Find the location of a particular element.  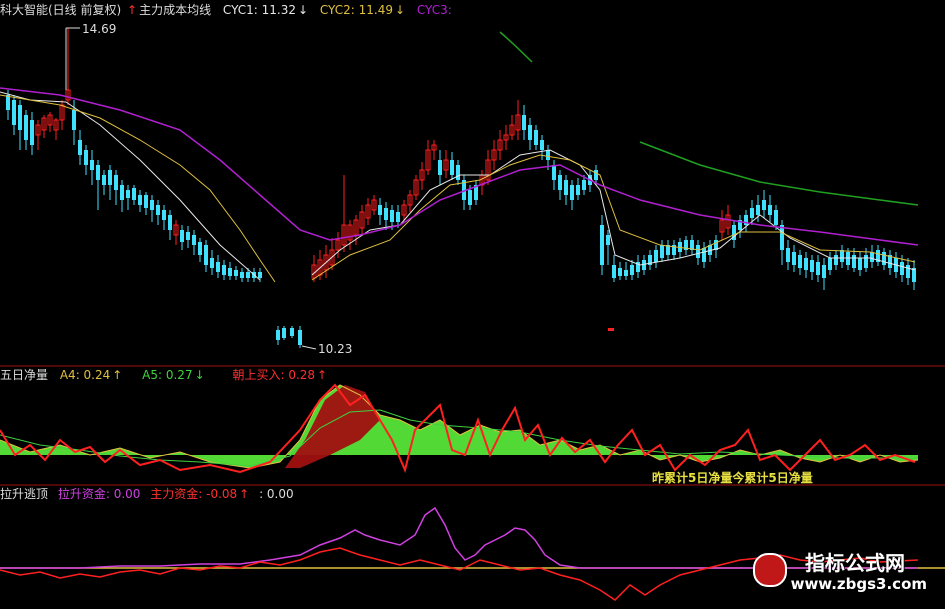

watermark-logo-icon is located at coordinates (770, 570).